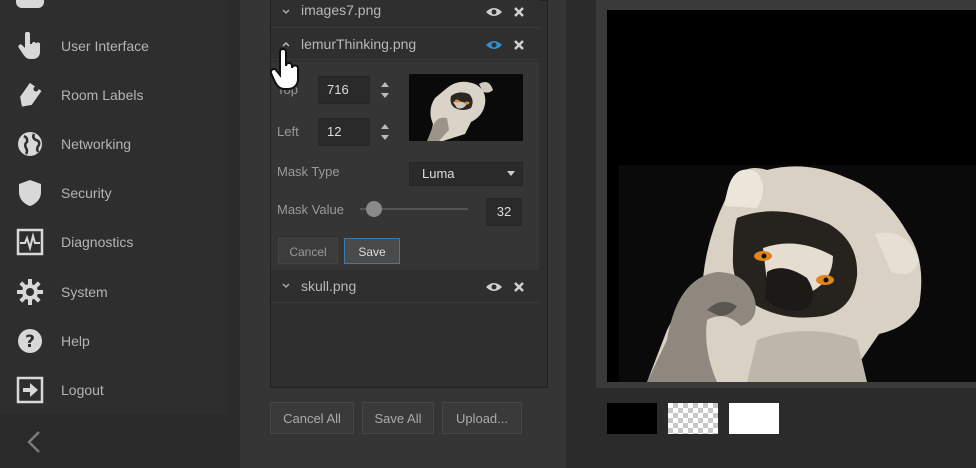  Describe the element at coordinates (385, 132) in the screenshot. I see `left-stepper` at that location.